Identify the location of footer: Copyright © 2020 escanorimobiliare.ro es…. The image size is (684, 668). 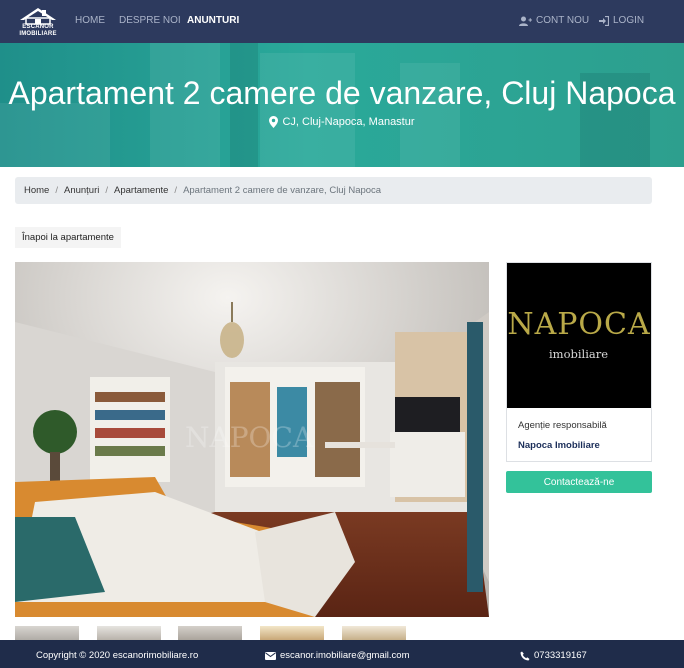
(342, 654).